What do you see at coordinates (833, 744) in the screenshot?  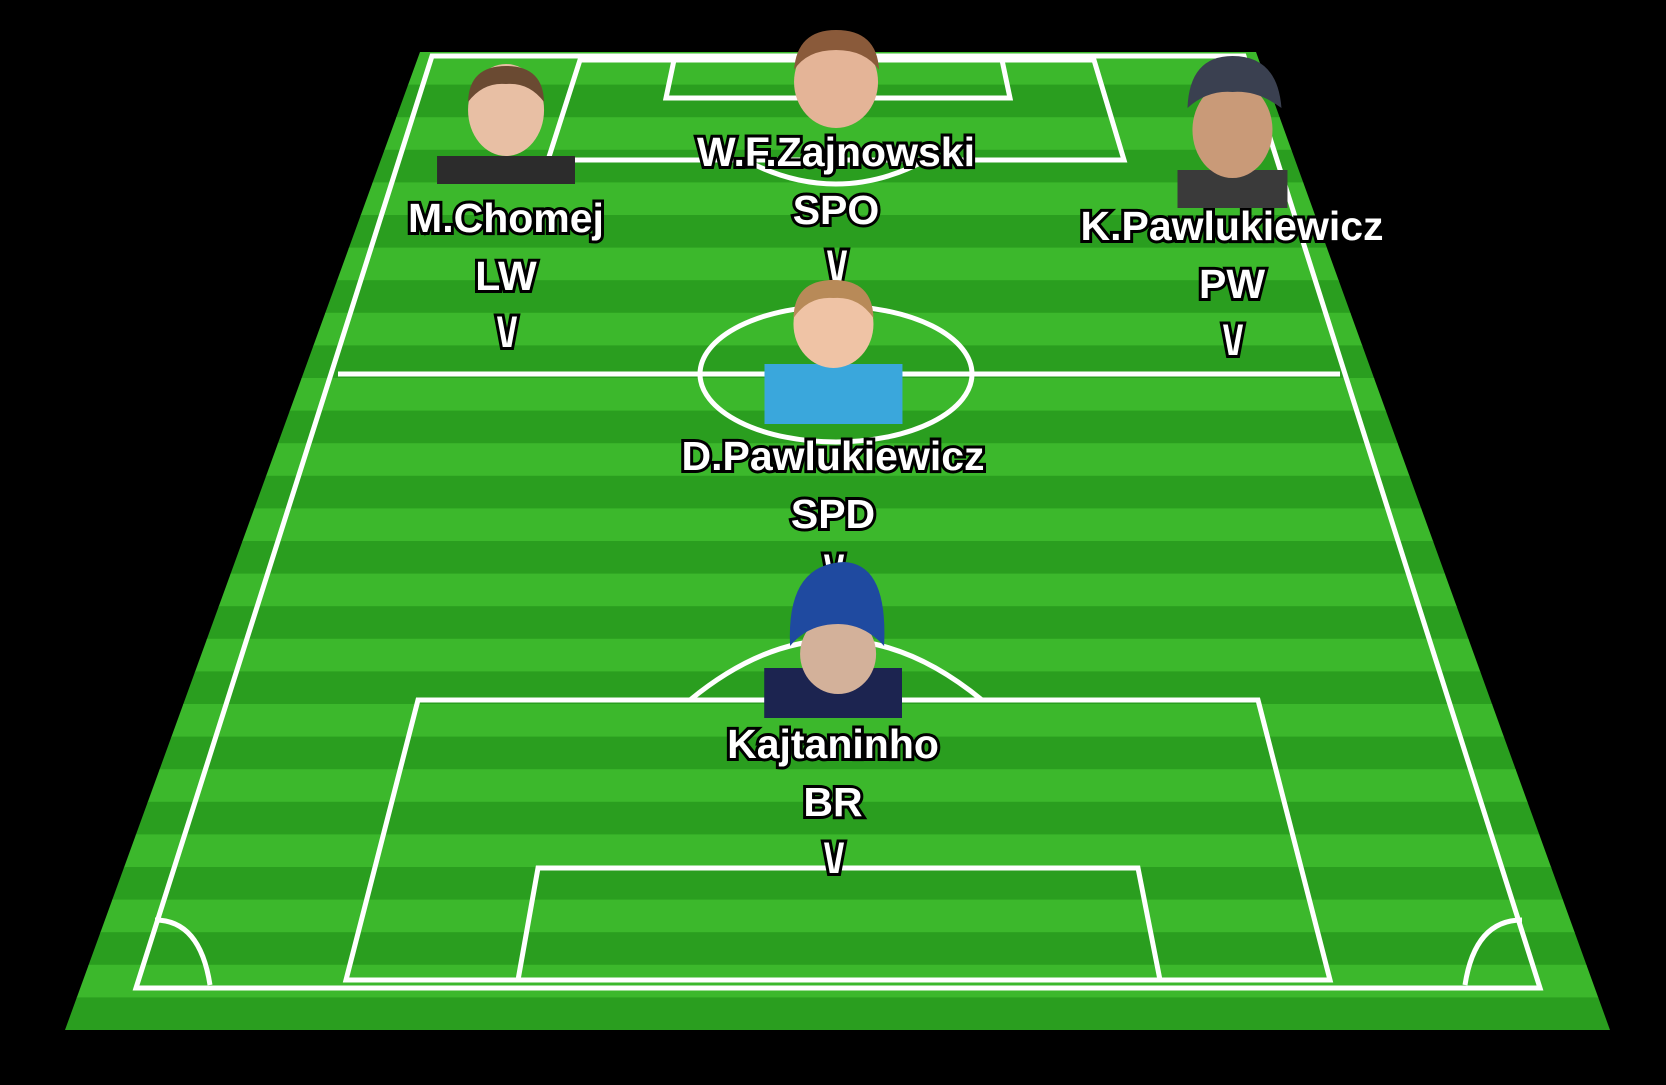 I see `player-name: Kajtaninho` at bounding box center [833, 744].